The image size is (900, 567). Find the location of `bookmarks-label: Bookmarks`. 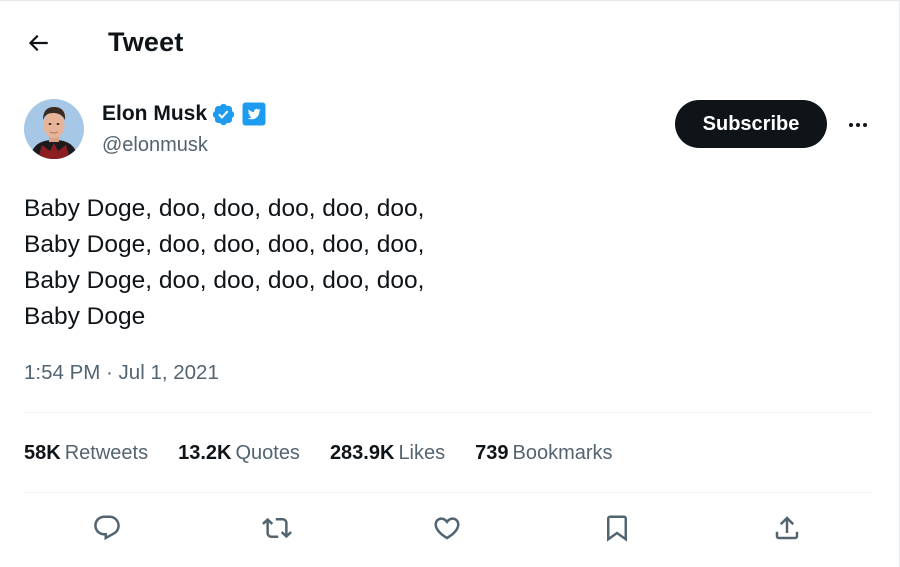

bookmarks-label: Bookmarks is located at coordinates (562, 453).